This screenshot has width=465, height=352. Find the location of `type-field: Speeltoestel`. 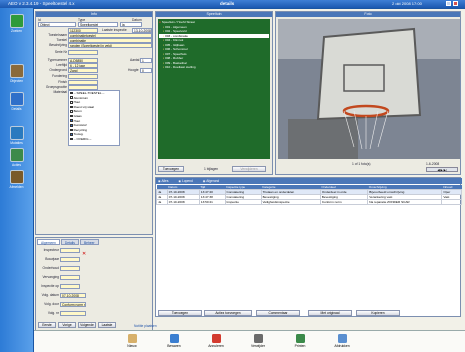

type-field: Speeltoestel is located at coordinates (98, 24).